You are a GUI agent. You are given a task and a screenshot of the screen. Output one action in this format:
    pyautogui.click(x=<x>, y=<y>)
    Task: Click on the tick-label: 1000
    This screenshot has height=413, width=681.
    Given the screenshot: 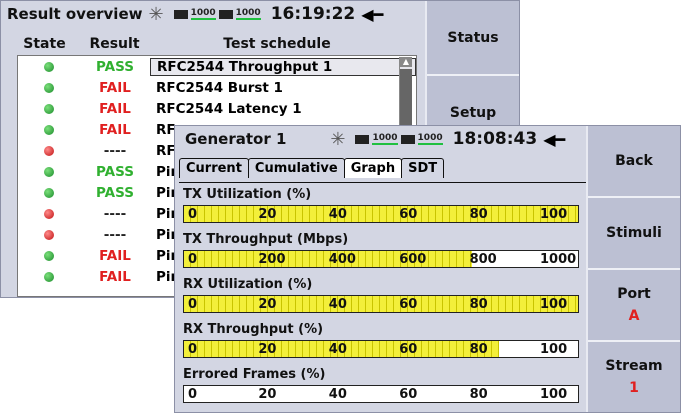 What is the action you would take?
    pyautogui.click(x=558, y=259)
    